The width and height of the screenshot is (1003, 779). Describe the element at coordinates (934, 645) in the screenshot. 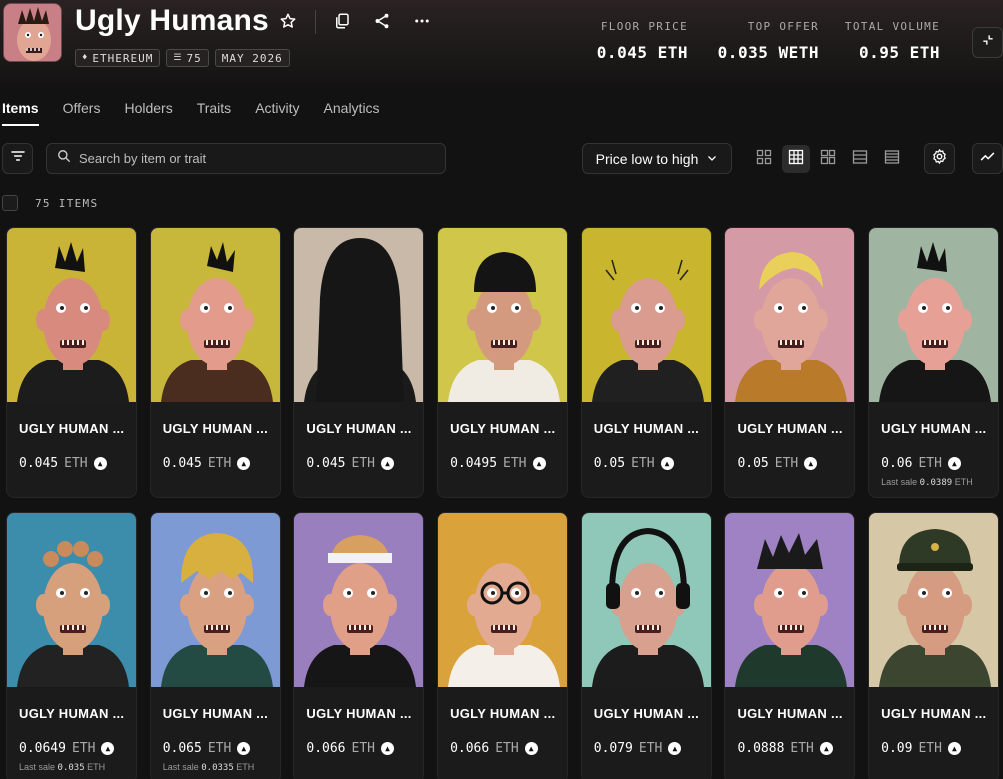

I see `nft-card: UGLY HUMAN ... 0.09 ETH ▲` at that location.